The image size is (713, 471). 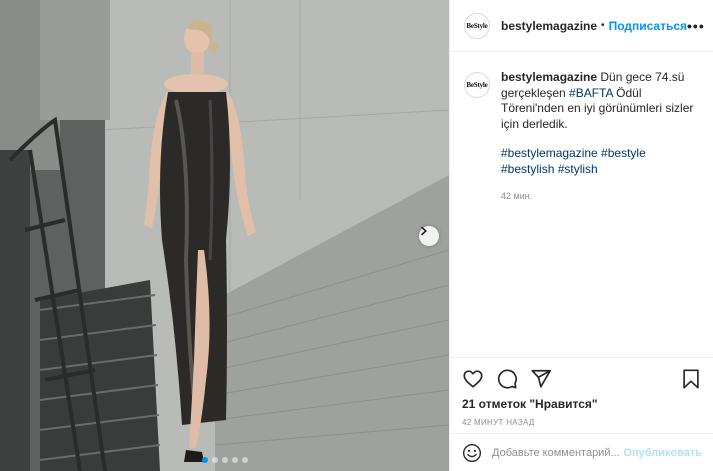 I want to click on carousel-indicator, so click(x=224, y=460).